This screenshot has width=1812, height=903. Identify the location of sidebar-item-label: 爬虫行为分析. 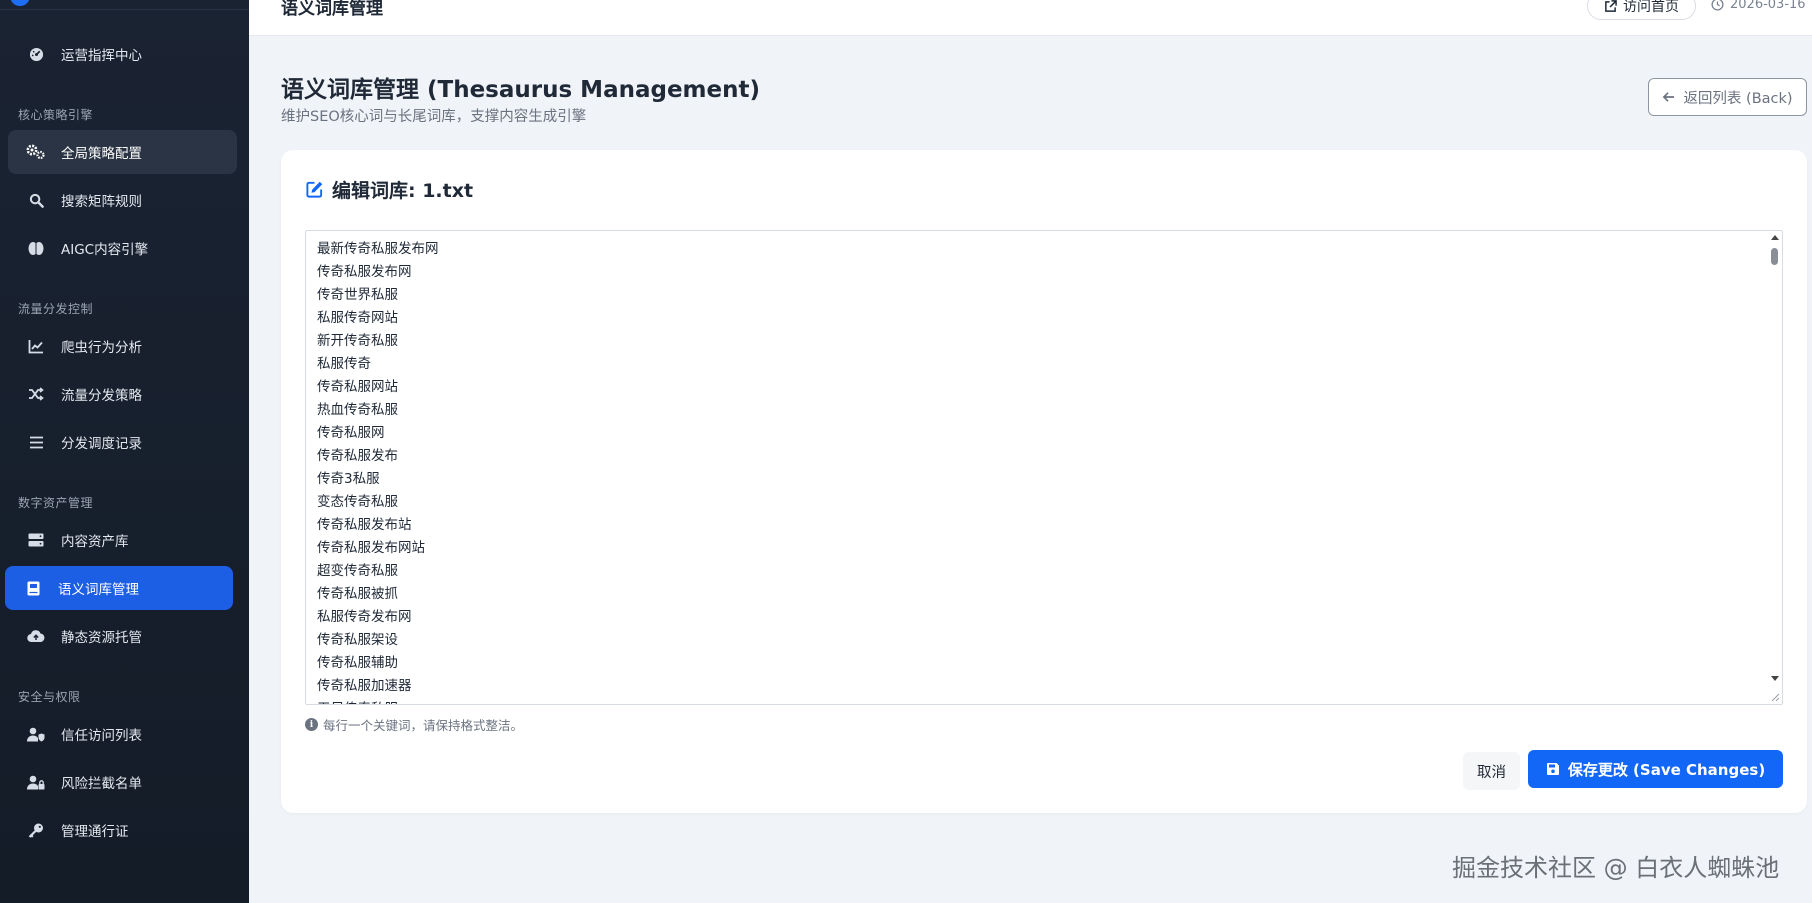
(101, 348).